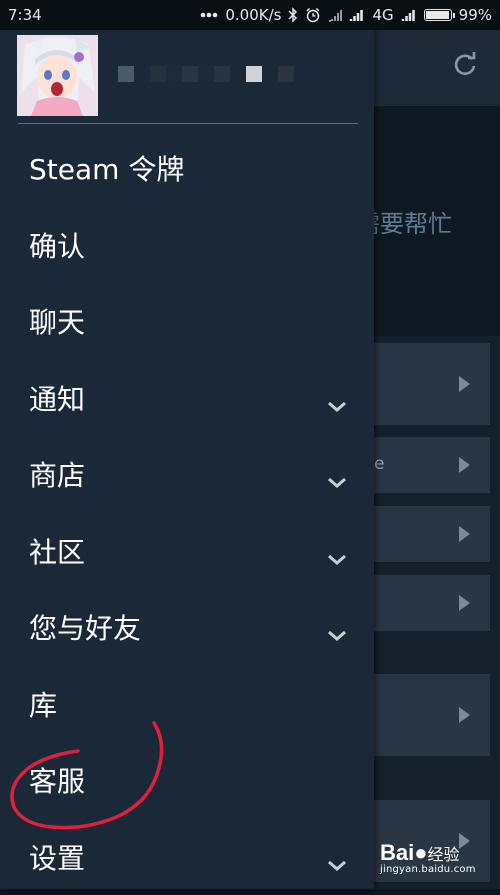 This screenshot has height=895, width=500. I want to click on baidu-watermark: Bai●经验 jingyan.baidu.com, so click(428, 857).